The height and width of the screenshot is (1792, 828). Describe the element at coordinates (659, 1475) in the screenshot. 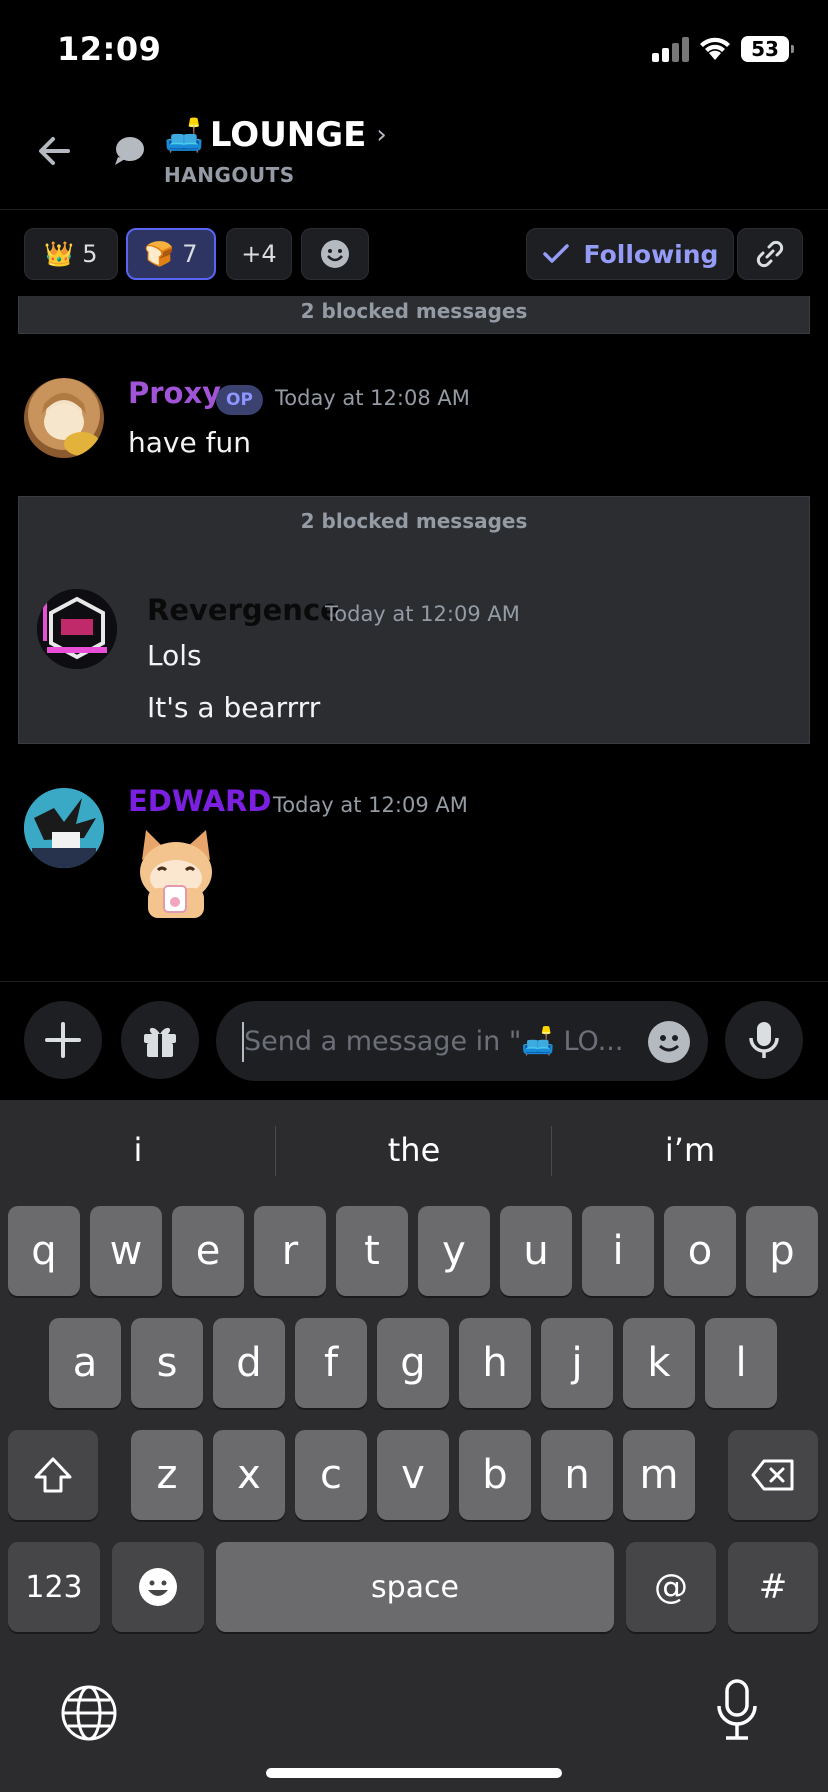

I see `key-m: m` at that location.